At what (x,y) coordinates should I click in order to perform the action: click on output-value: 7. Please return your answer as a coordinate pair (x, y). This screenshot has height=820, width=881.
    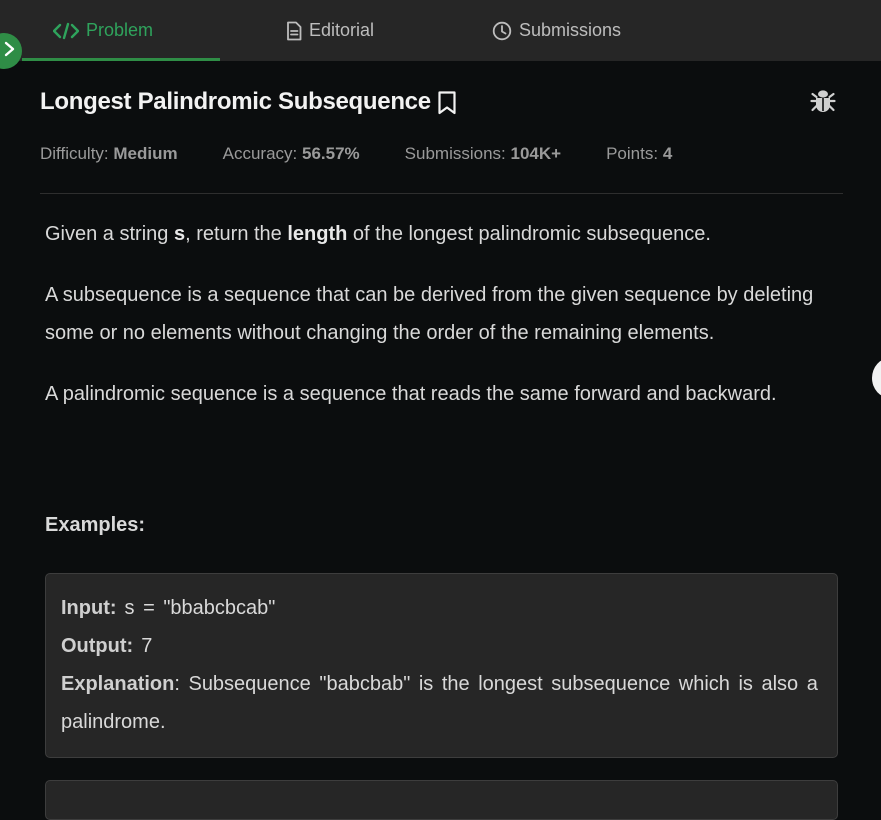
    Looking at the image, I should click on (147, 646).